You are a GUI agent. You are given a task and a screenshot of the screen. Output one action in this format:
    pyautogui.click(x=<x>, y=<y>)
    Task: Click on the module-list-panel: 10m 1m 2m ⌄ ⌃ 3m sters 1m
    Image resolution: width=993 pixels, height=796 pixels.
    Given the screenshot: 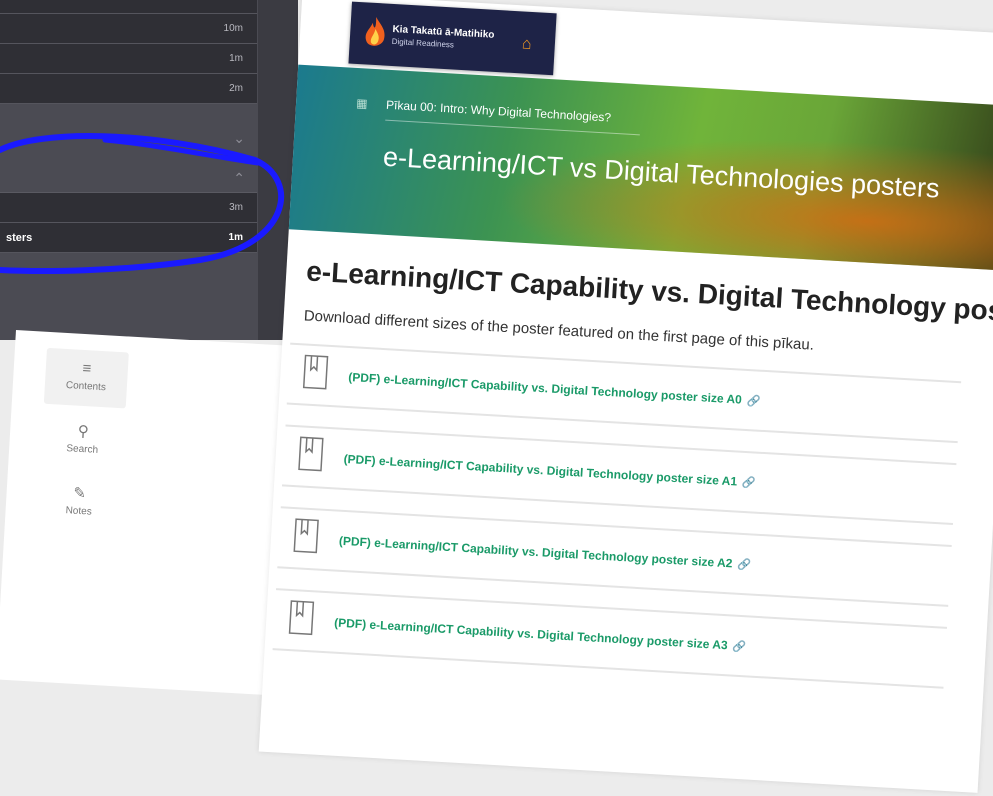 What is the action you would take?
    pyautogui.click(x=149, y=170)
    